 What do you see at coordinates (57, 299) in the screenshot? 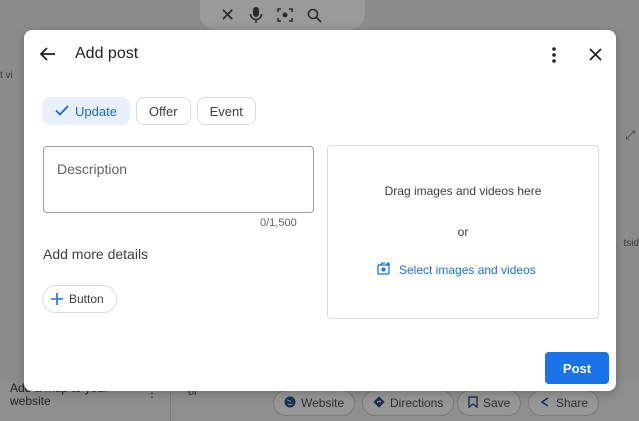
I see `plus-icon` at bounding box center [57, 299].